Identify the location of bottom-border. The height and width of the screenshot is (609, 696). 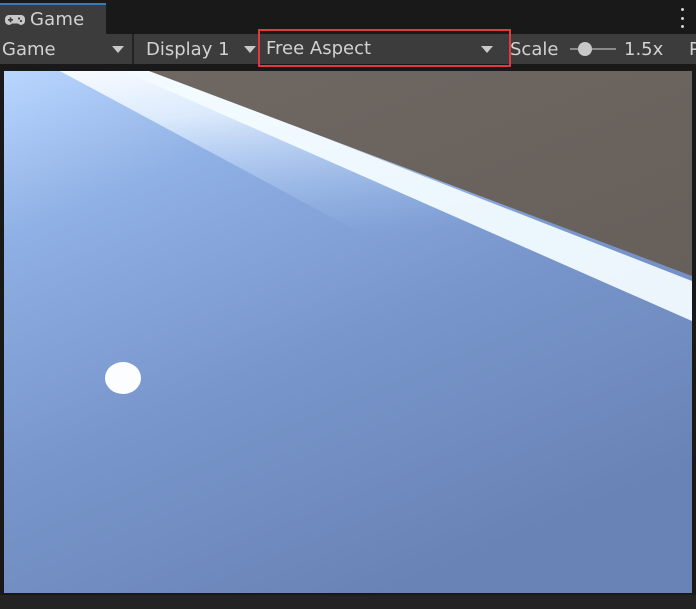
(348, 602).